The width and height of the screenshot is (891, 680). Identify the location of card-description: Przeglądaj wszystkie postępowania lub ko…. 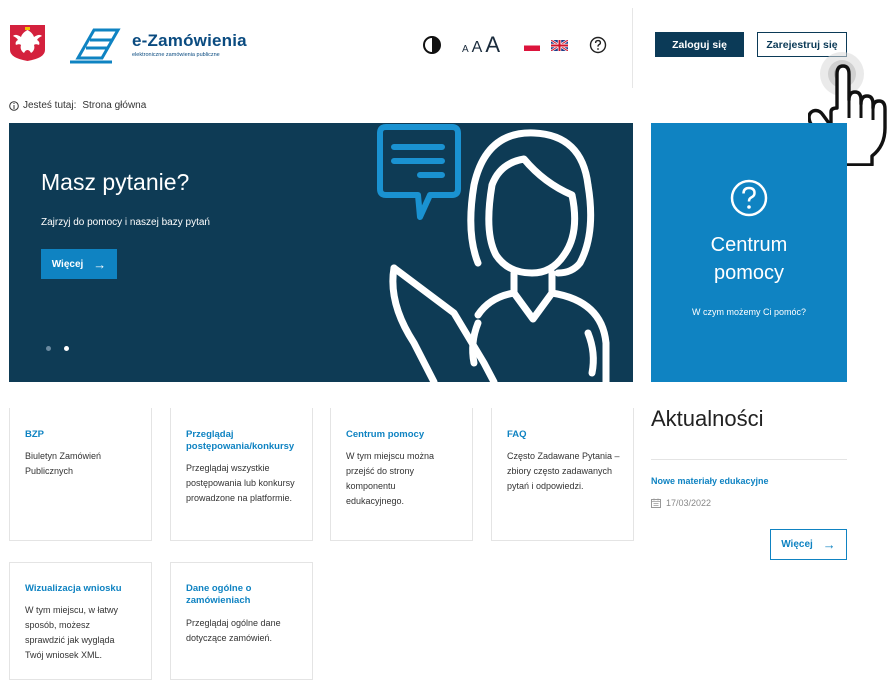
(240, 483).